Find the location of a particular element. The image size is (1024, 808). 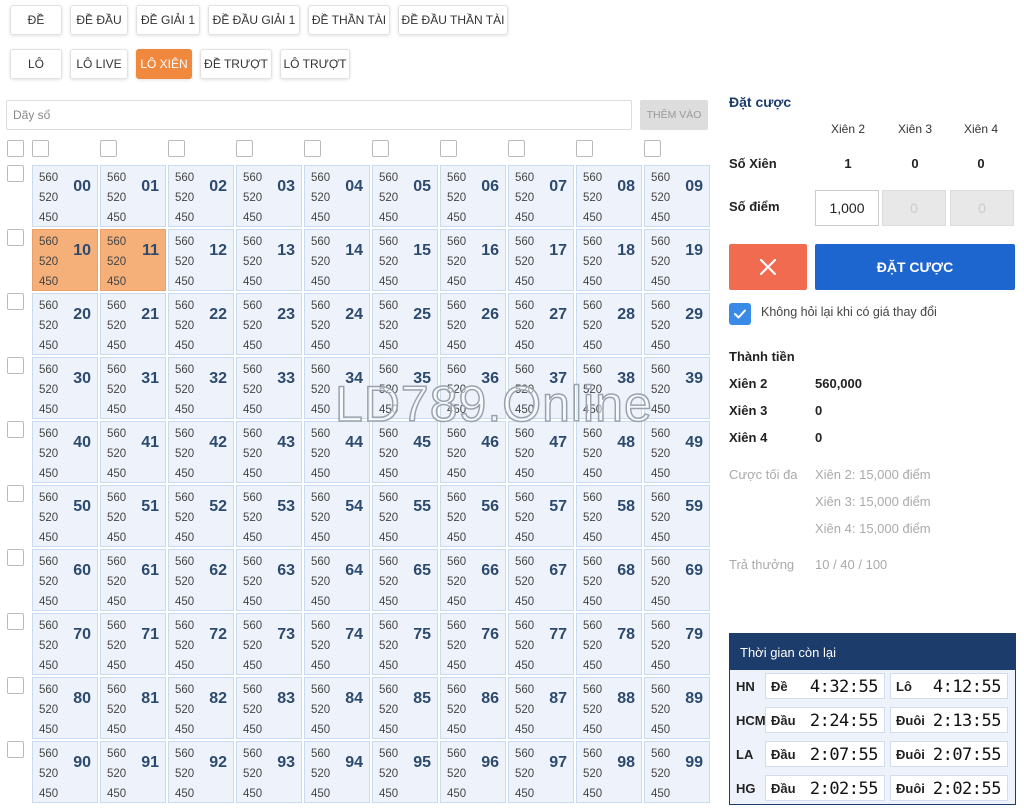

number-cell: 560 520 450 64 is located at coordinates (337, 580).